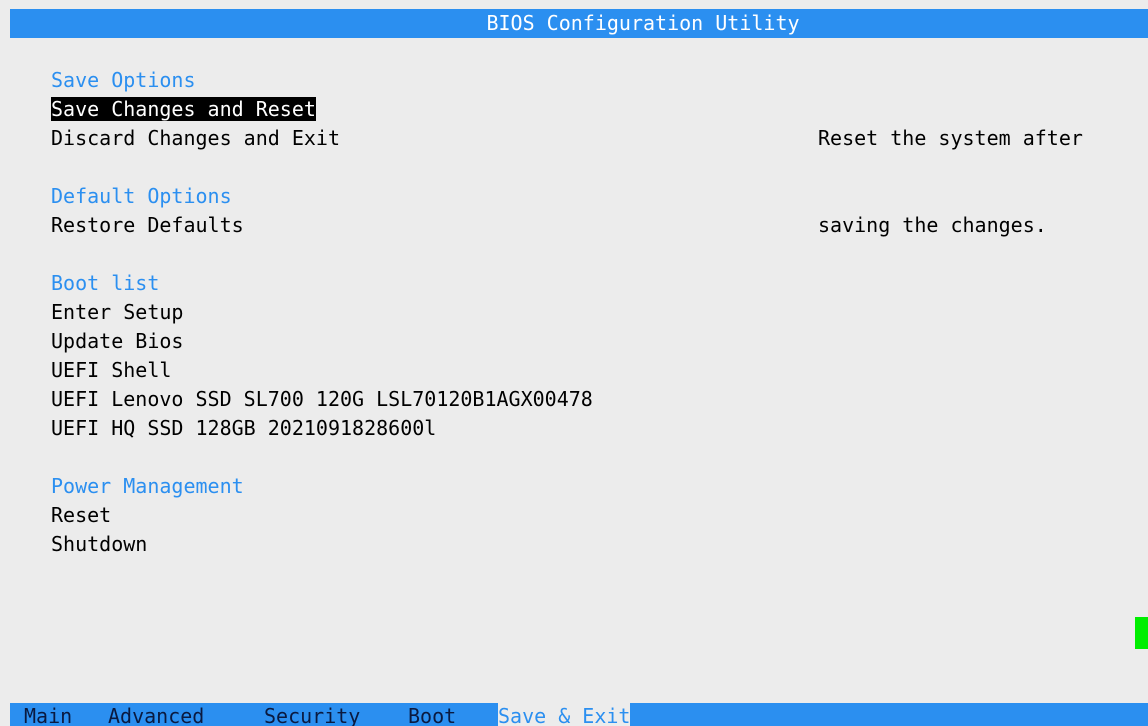 Image resolution: width=1148 pixels, height=726 pixels. What do you see at coordinates (432, 714) in the screenshot?
I see `tab-boot: Boot` at bounding box center [432, 714].